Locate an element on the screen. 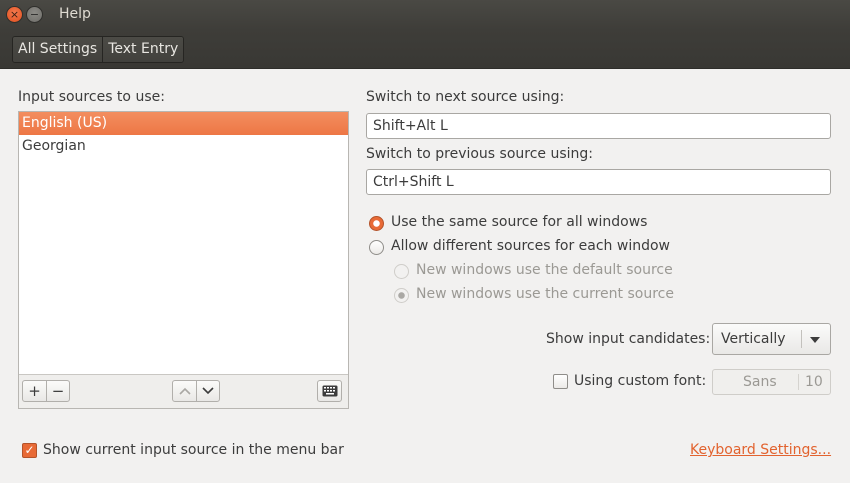 Image resolution: width=850 pixels, height=483 pixels. remove-source-button: − is located at coordinates (57, 391).